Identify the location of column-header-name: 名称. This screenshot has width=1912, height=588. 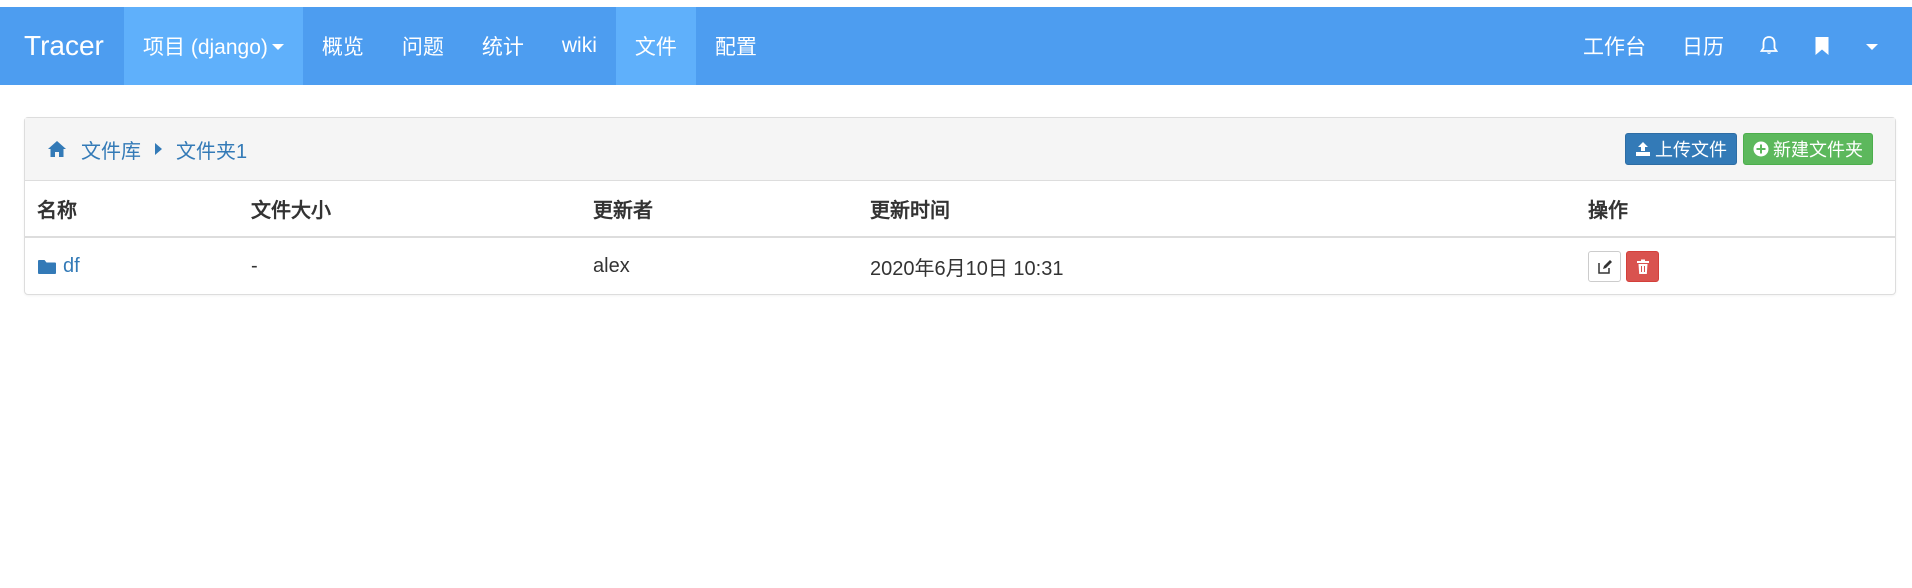
(132, 209).